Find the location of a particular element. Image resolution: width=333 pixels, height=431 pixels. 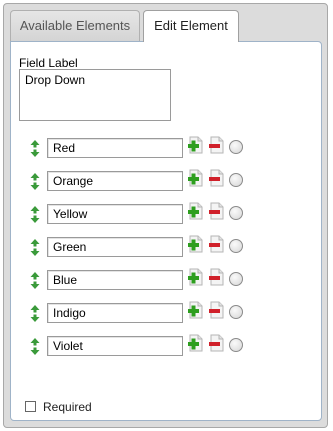

tab-bar: Available Elements Edit Element is located at coordinates (165, 23).